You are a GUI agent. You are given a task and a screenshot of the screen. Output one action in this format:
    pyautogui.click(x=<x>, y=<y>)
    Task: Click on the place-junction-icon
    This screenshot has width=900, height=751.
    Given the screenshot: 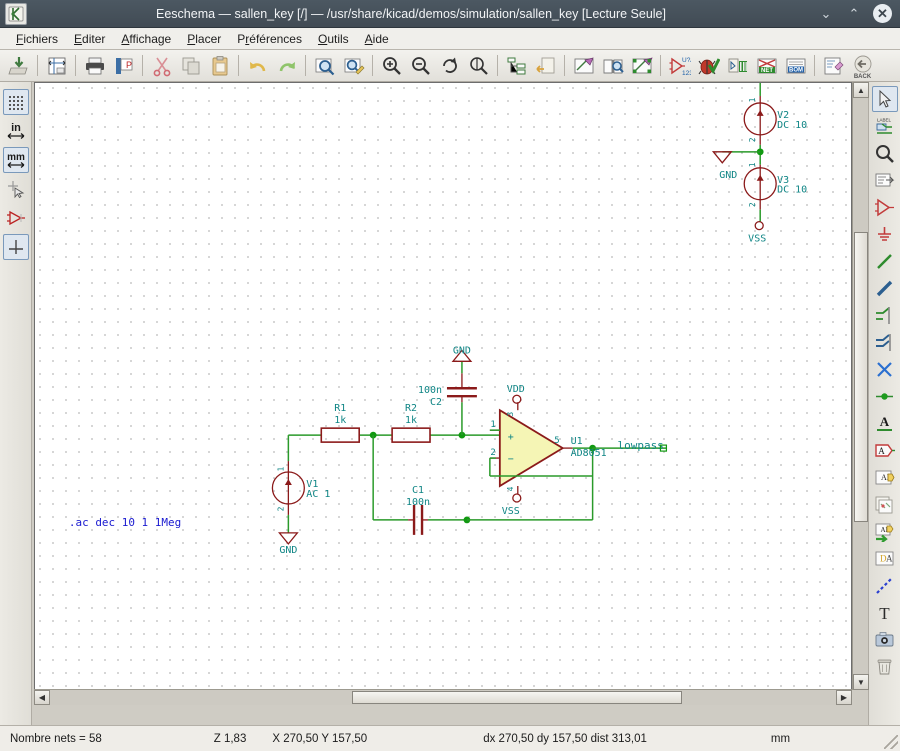 What is the action you would take?
    pyautogui.click(x=885, y=396)
    